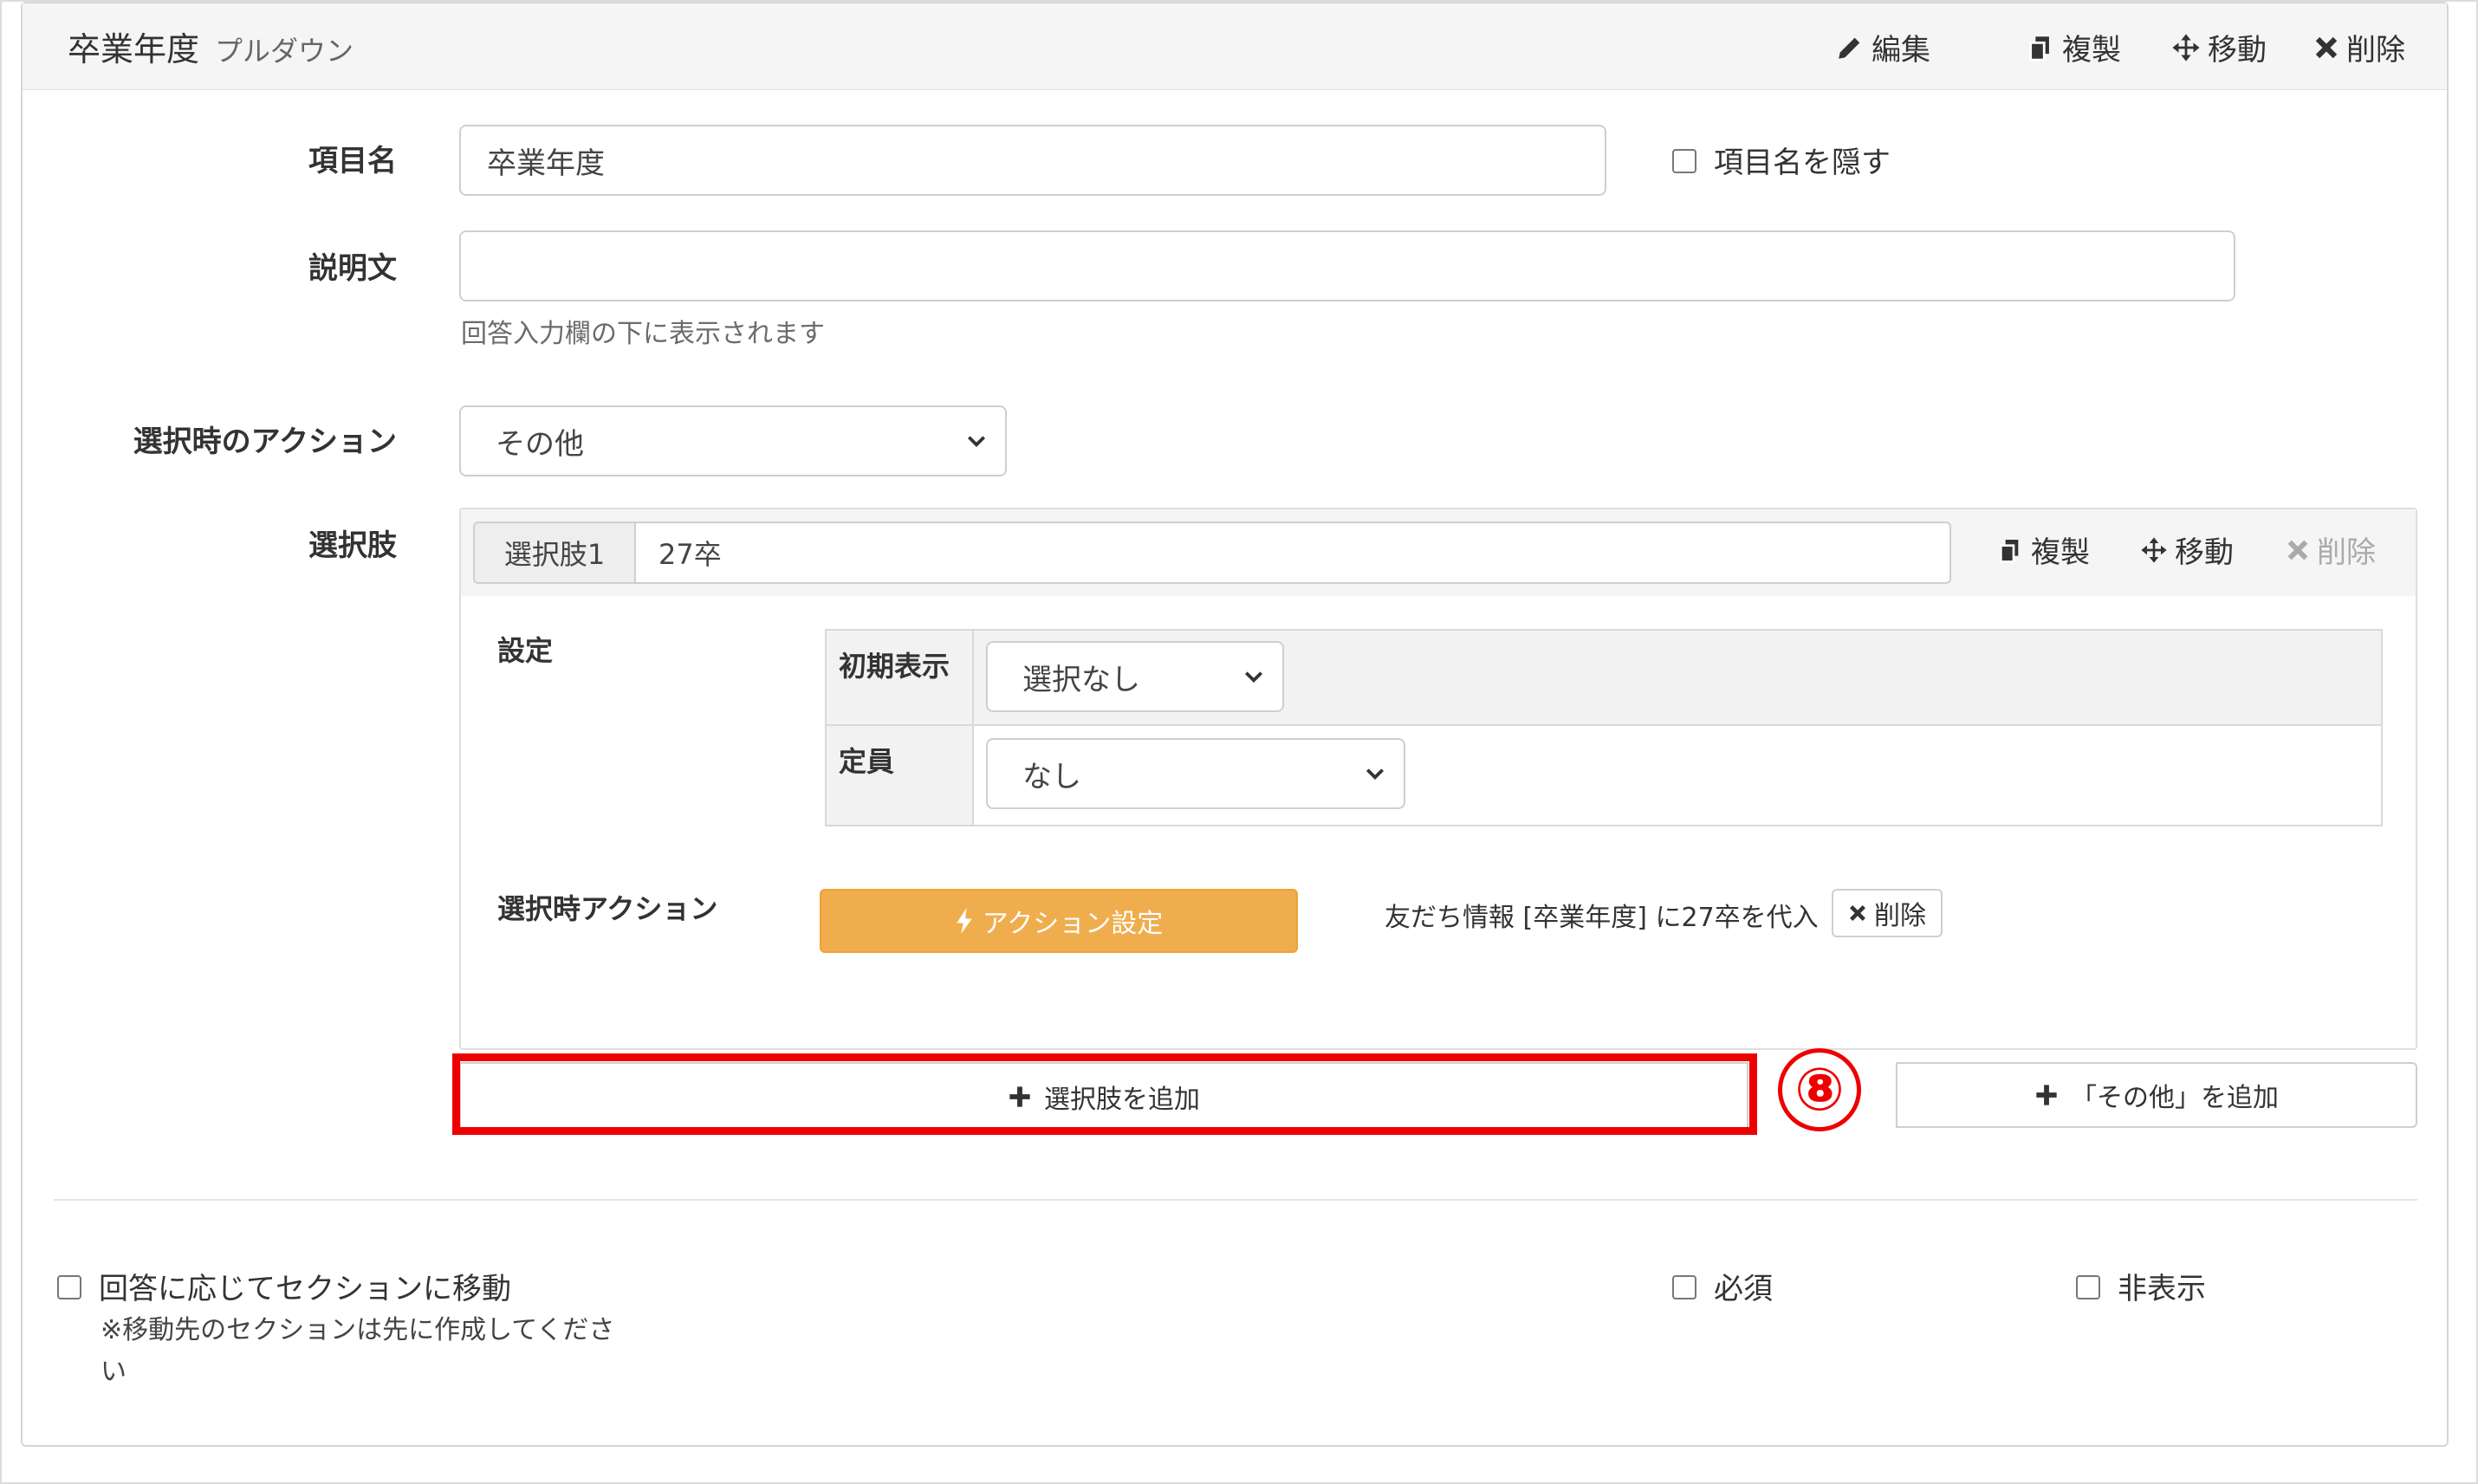 This screenshot has width=2478, height=1484. Describe the element at coordinates (352, 545) in the screenshot. I see `options-label: 選択肢` at that location.